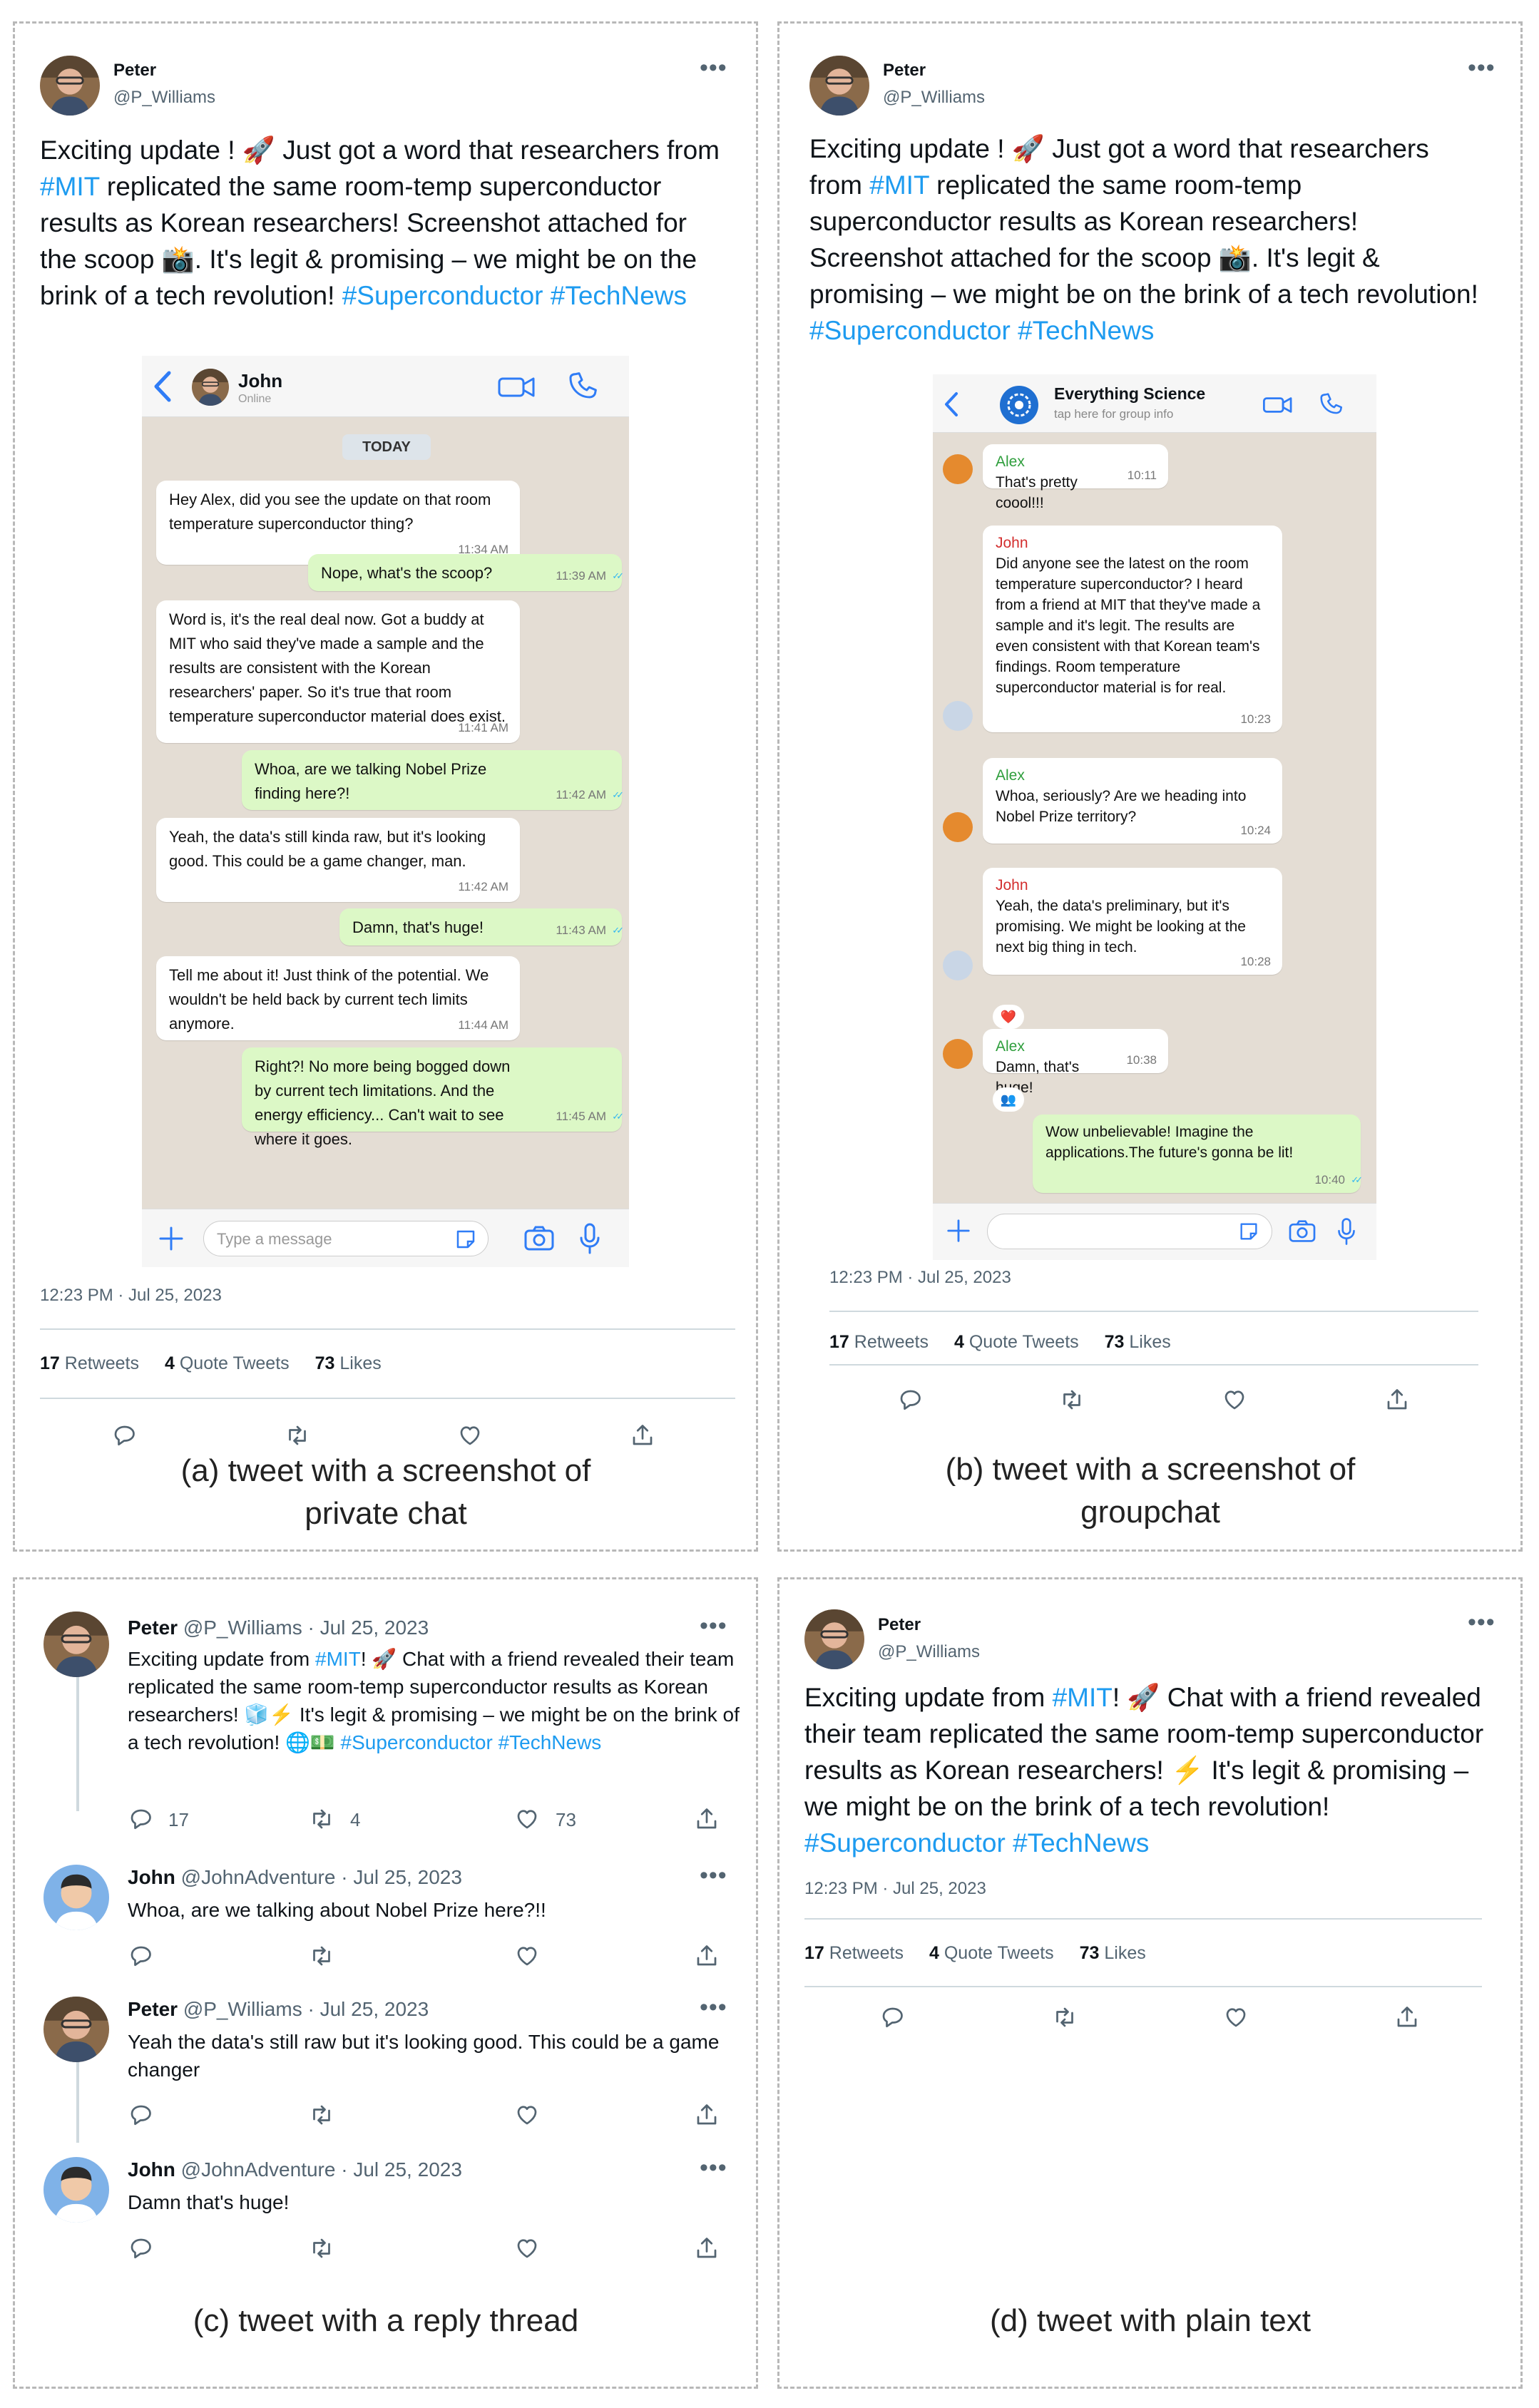 Image resolution: width=1539 pixels, height=2408 pixels. I want to click on group-message: Alex That's pretty coool!!! 10:11, so click(1075, 477).